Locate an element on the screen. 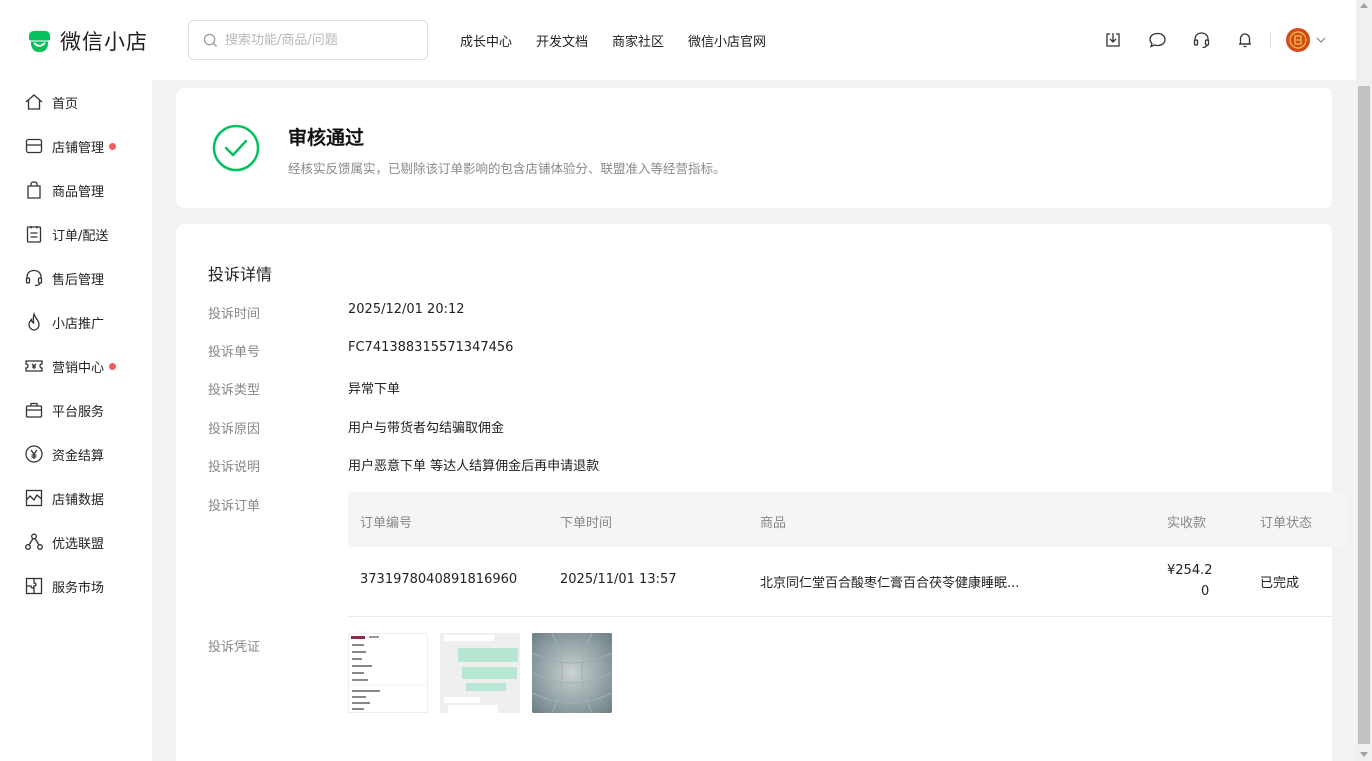  scroll-up-arrow is located at coordinates (1364, 5).